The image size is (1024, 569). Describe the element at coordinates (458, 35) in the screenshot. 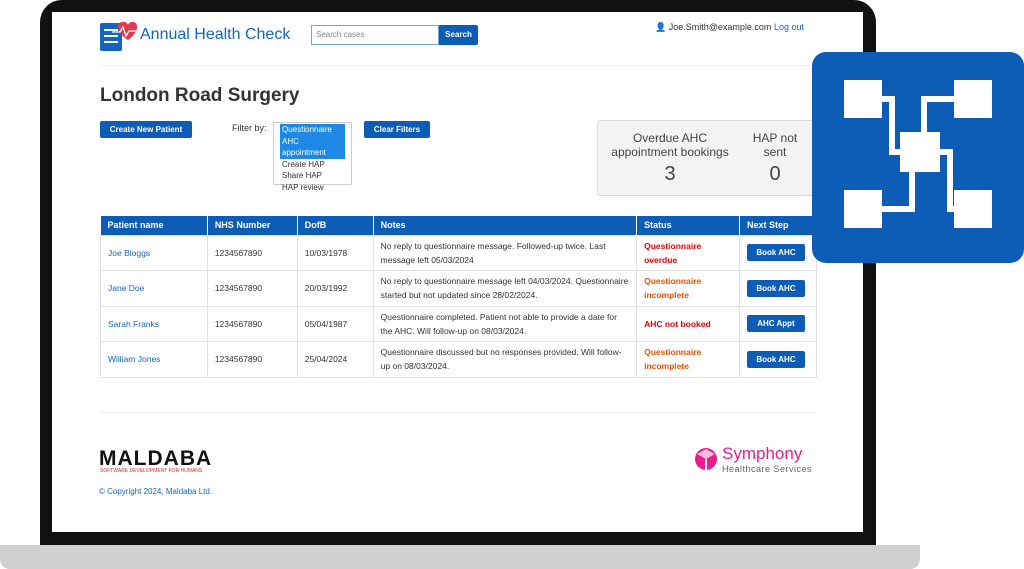

I see `search-button: Search` at that location.